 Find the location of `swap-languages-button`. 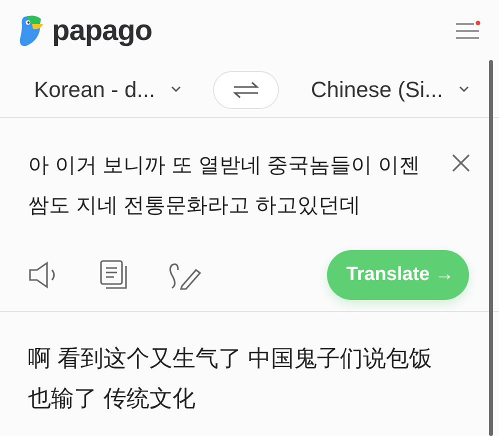

swap-languages-button is located at coordinates (246, 89).